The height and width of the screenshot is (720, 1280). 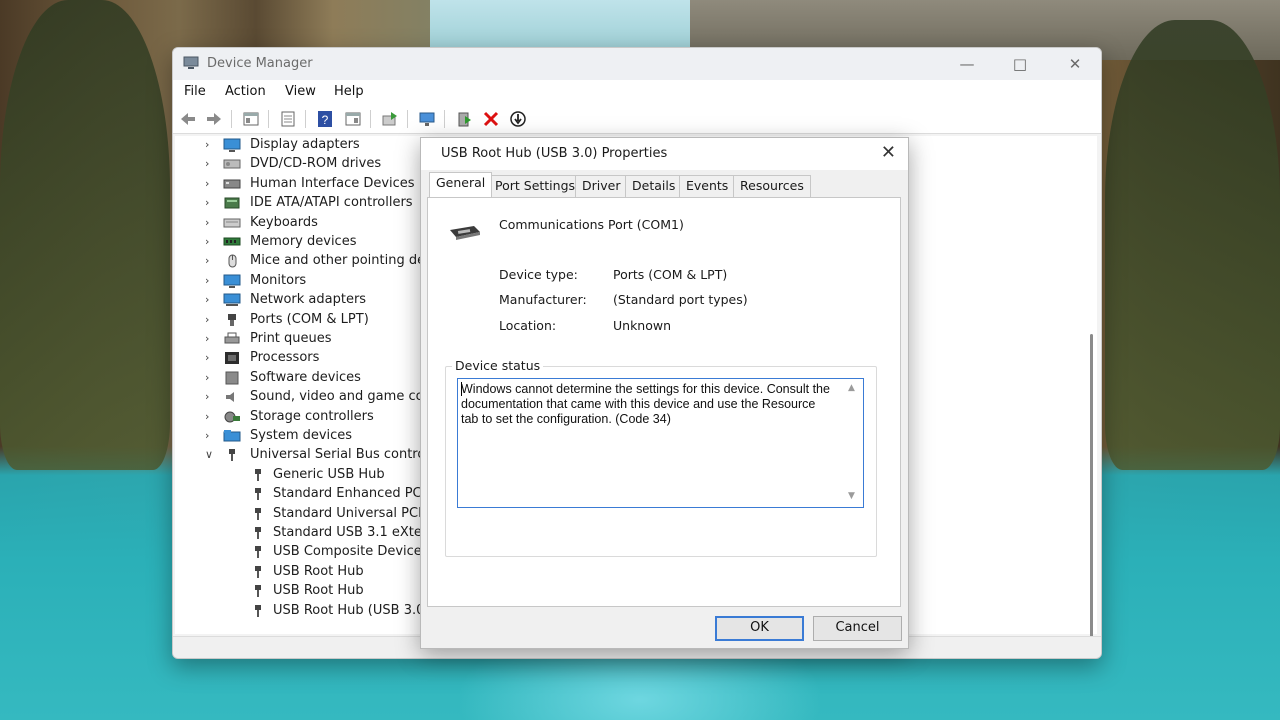 What do you see at coordinates (707, 186) in the screenshot?
I see `tab-events: Events` at bounding box center [707, 186].